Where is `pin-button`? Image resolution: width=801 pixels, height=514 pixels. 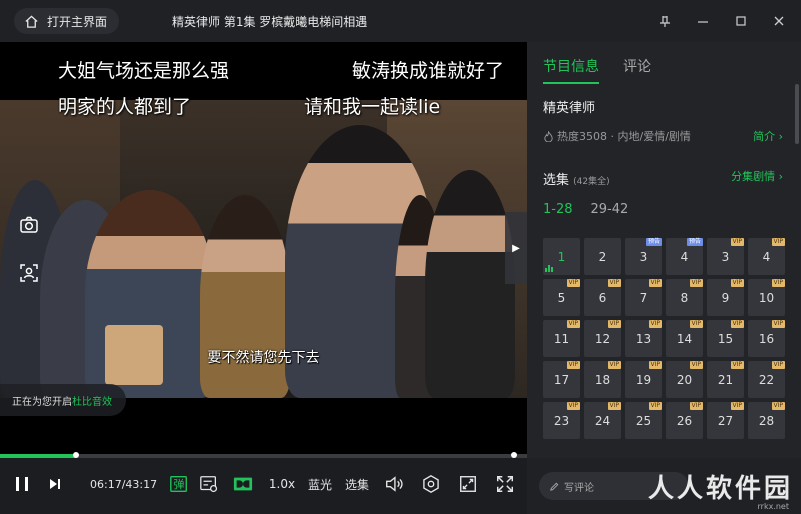 pin-button is located at coordinates (665, 21).